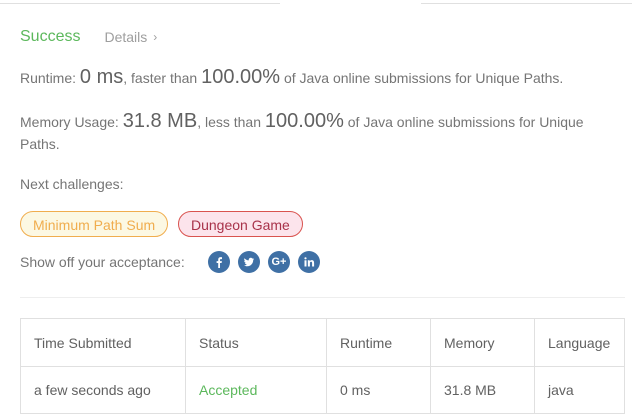 The width and height of the screenshot is (632, 414). I want to click on tab-bar, so click(316, 2).